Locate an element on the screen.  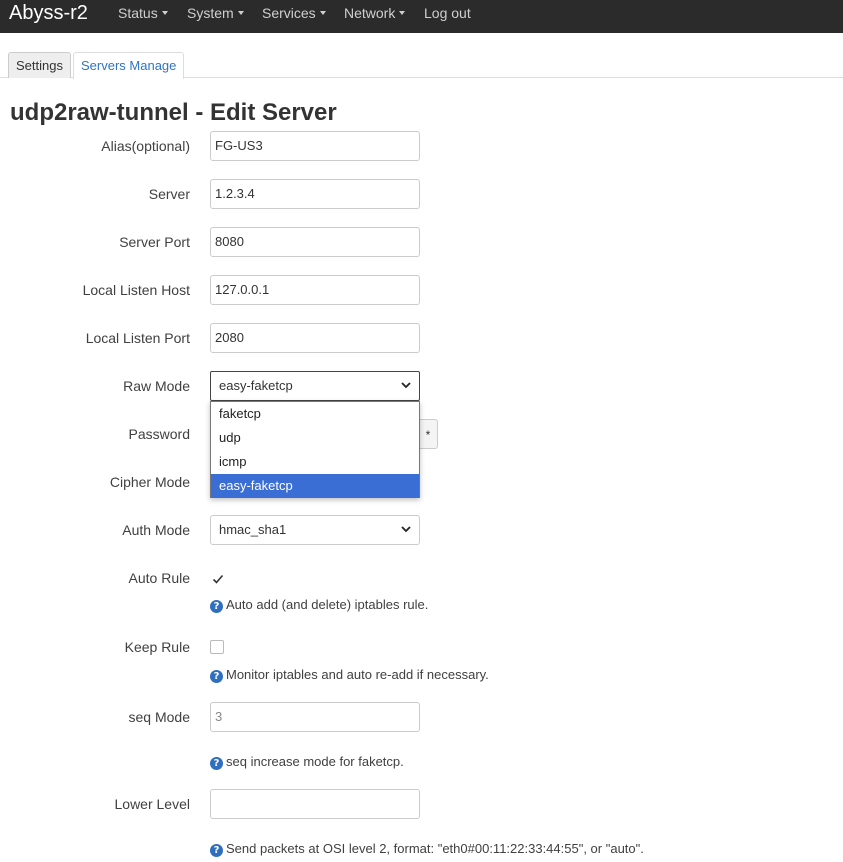
alias-label: Alias(optional) is located at coordinates (145, 146).